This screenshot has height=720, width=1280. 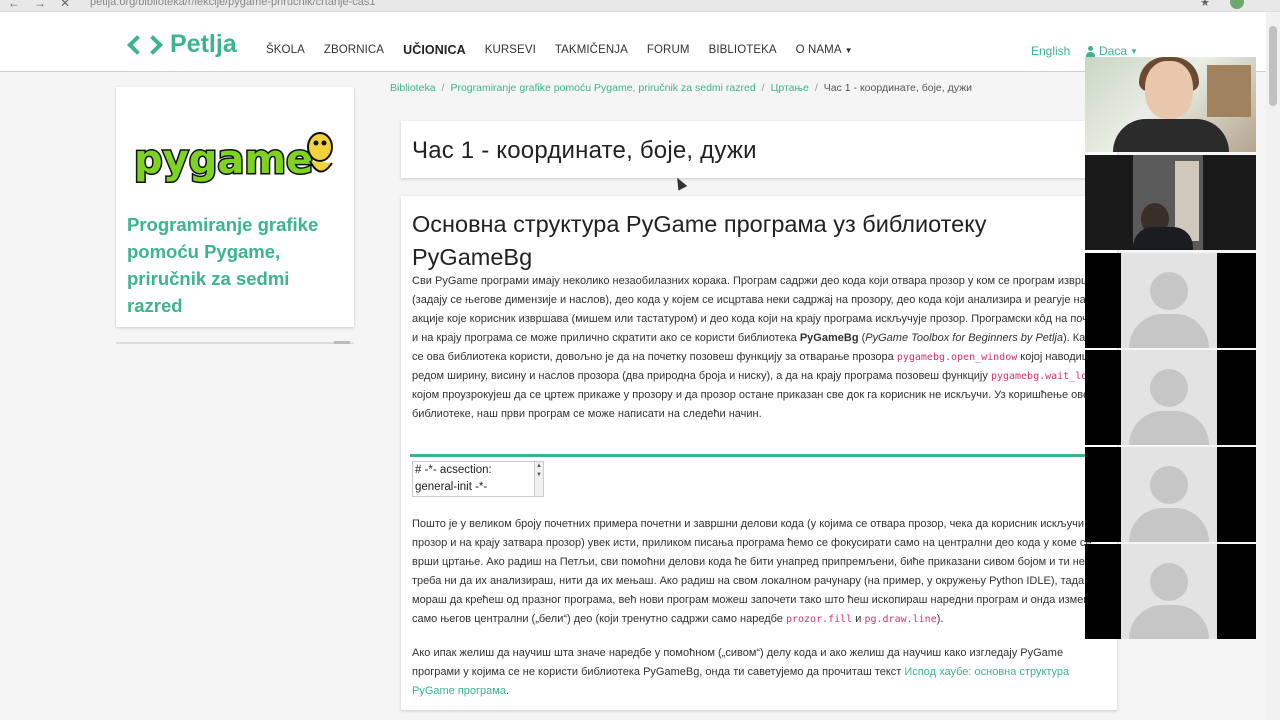 I want to click on pygame-logo: pygame, so click(x=233, y=158).